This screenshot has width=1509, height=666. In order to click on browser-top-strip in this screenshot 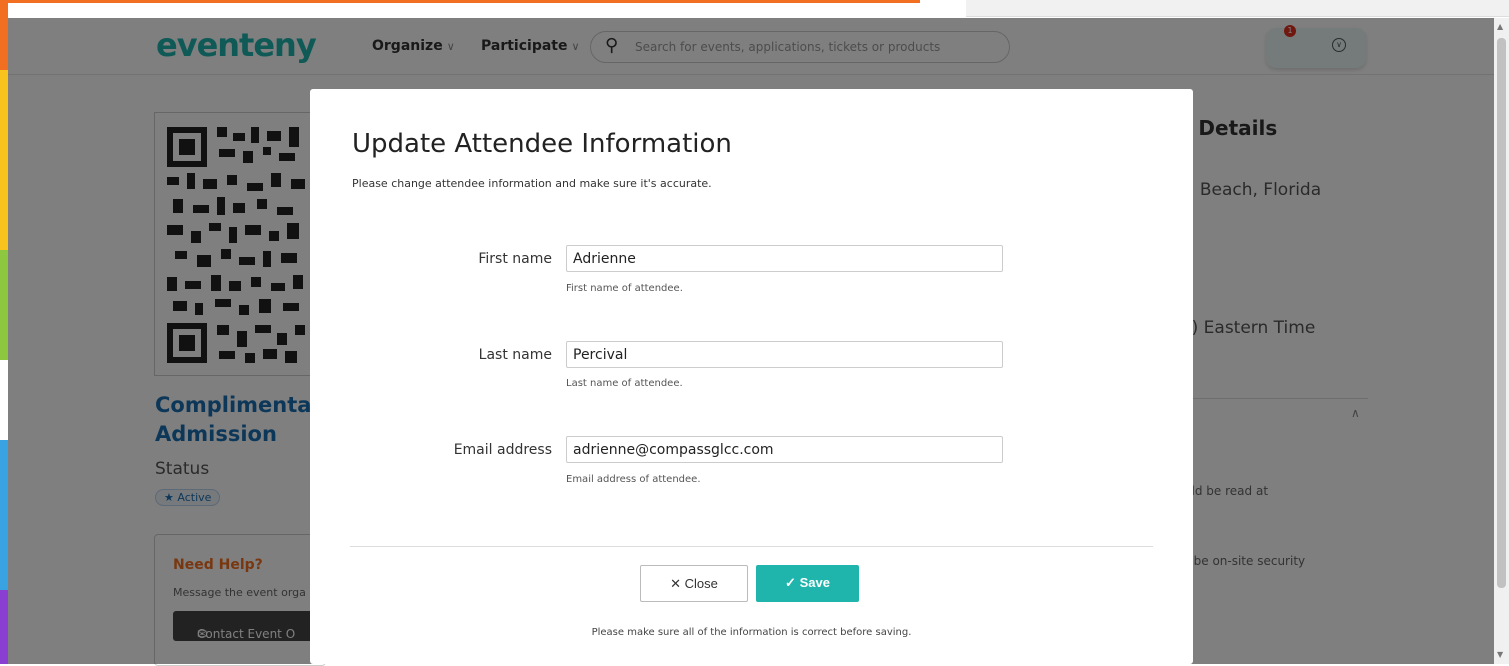, I will do `click(754, 9)`.